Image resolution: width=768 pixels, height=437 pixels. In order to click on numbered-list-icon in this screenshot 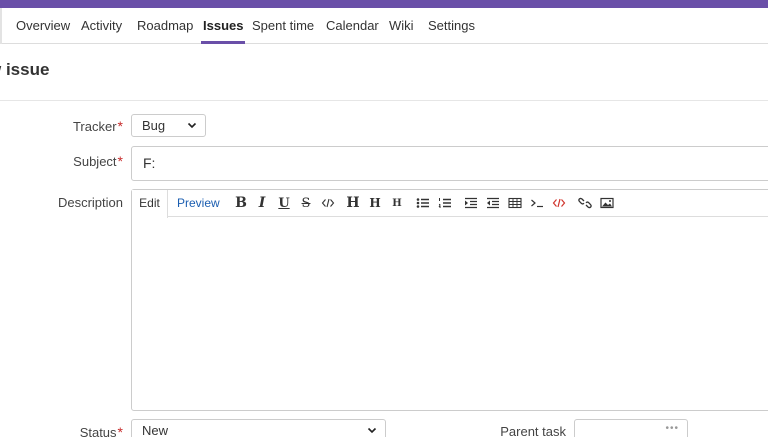, I will do `click(444, 203)`.